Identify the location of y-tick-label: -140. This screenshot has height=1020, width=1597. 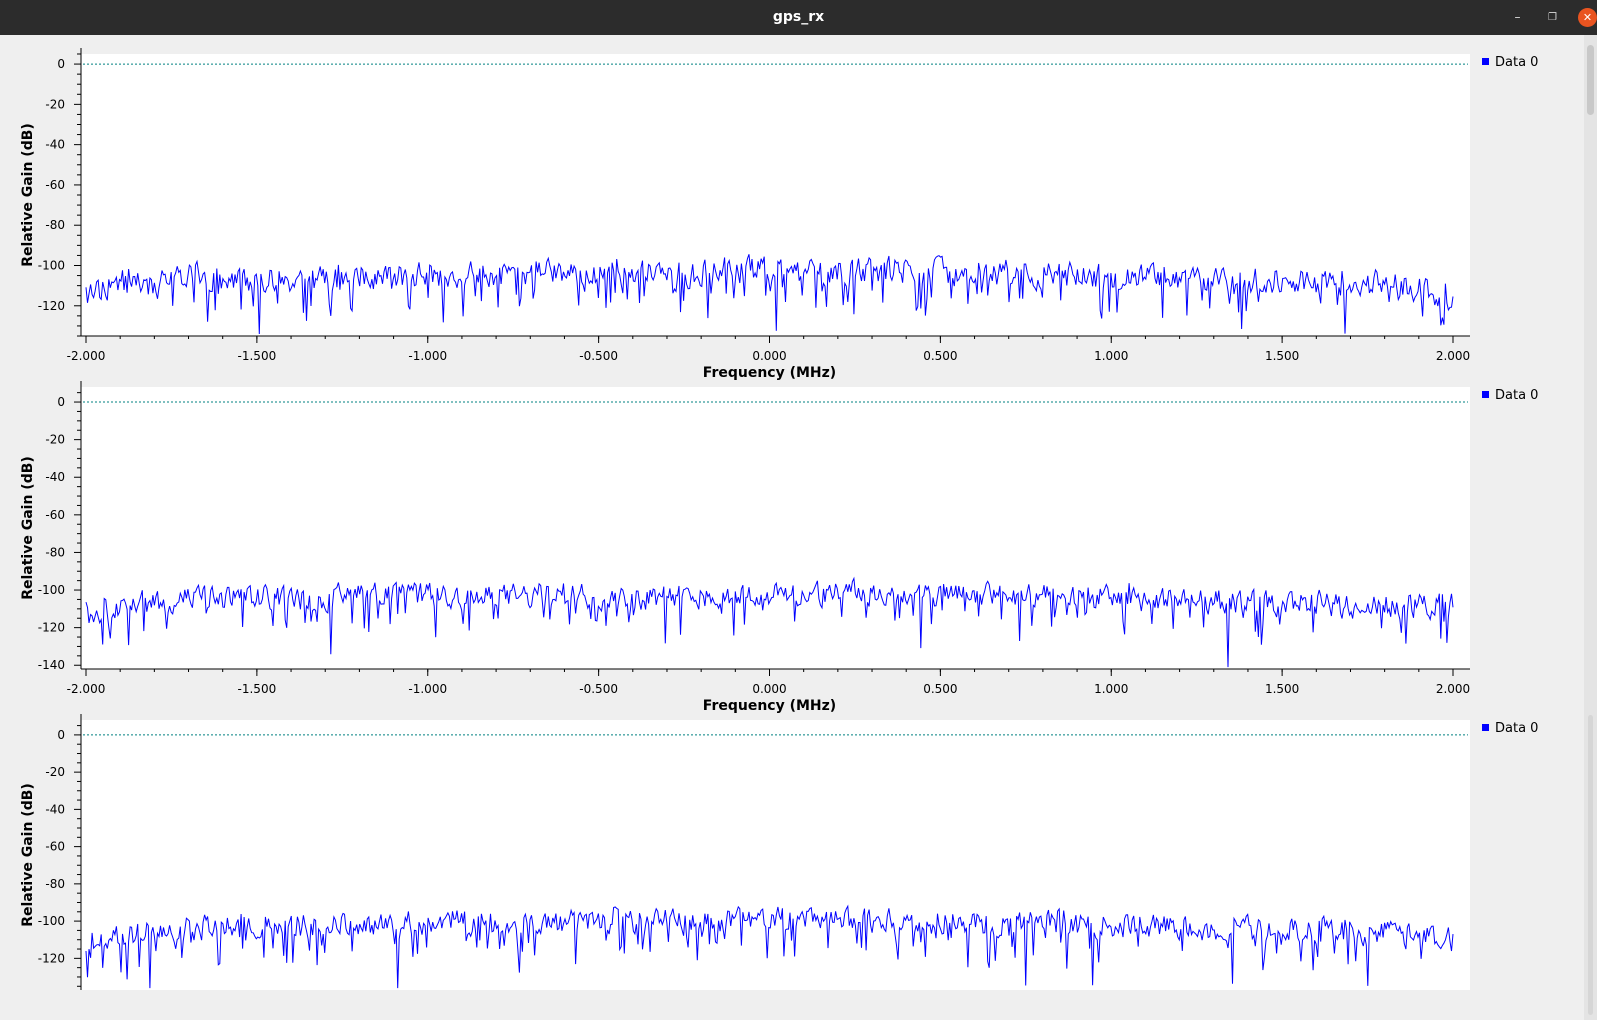
(51, 665).